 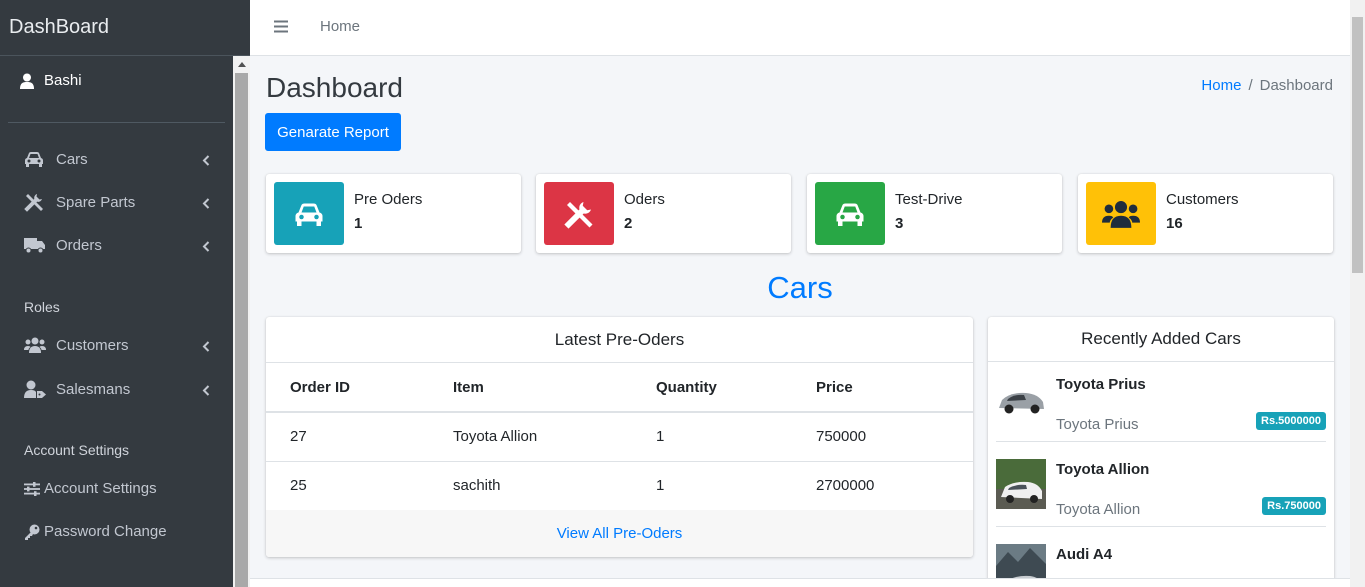 What do you see at coordinates (845, 486) in the screenshot?
I see `table-cell: 2700000` at bounding box center [845, 486].